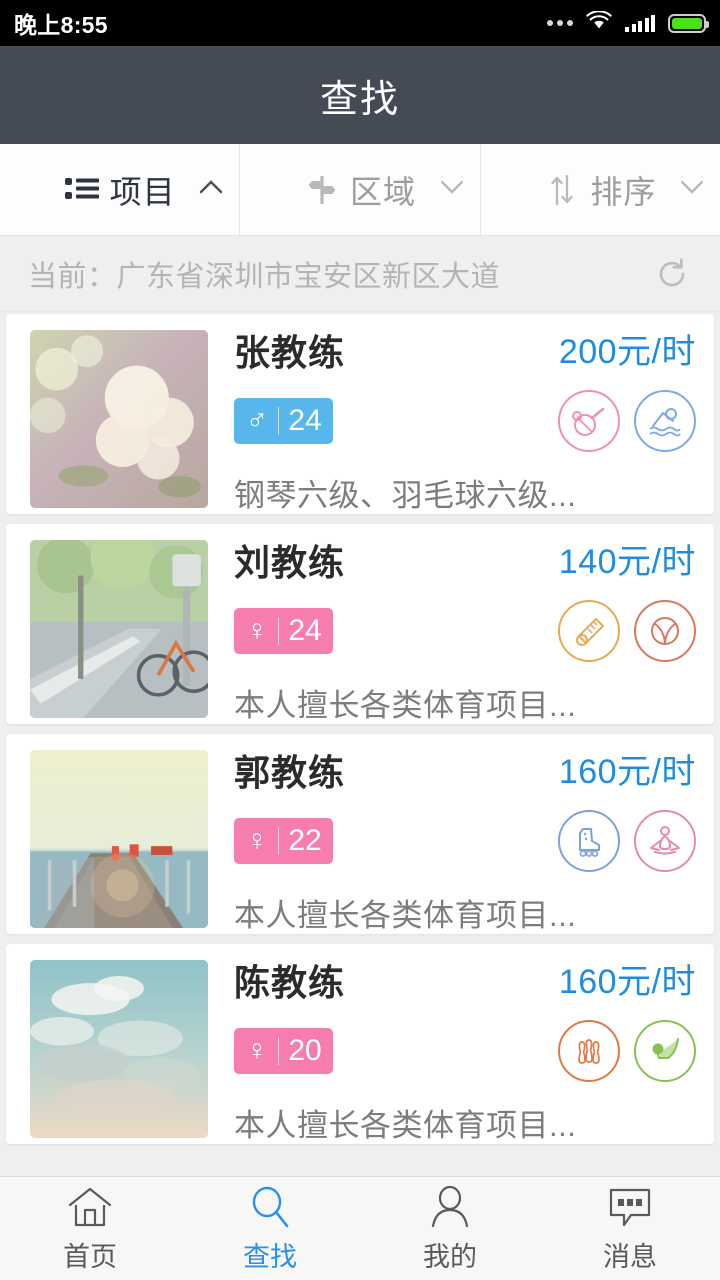  I want to click on current-location-text: 当前：广东省深圳市宝安区新区大道, so click(264, 276).